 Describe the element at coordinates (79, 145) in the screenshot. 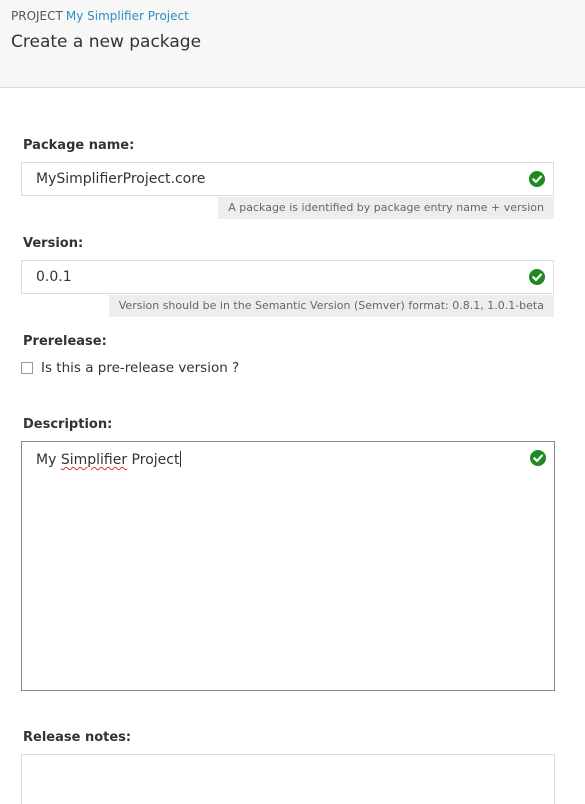

I see `package-name-label: Package name:` at that location.